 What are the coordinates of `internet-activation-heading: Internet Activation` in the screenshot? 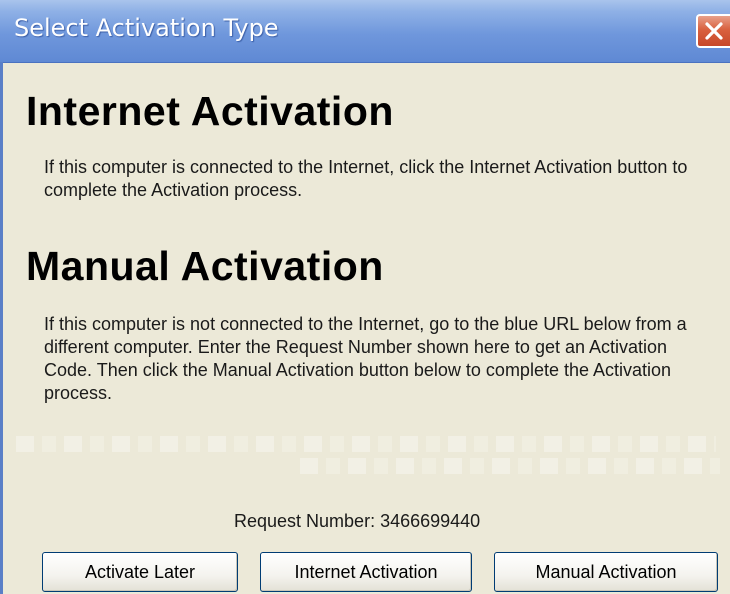 It's located at (210, 111).